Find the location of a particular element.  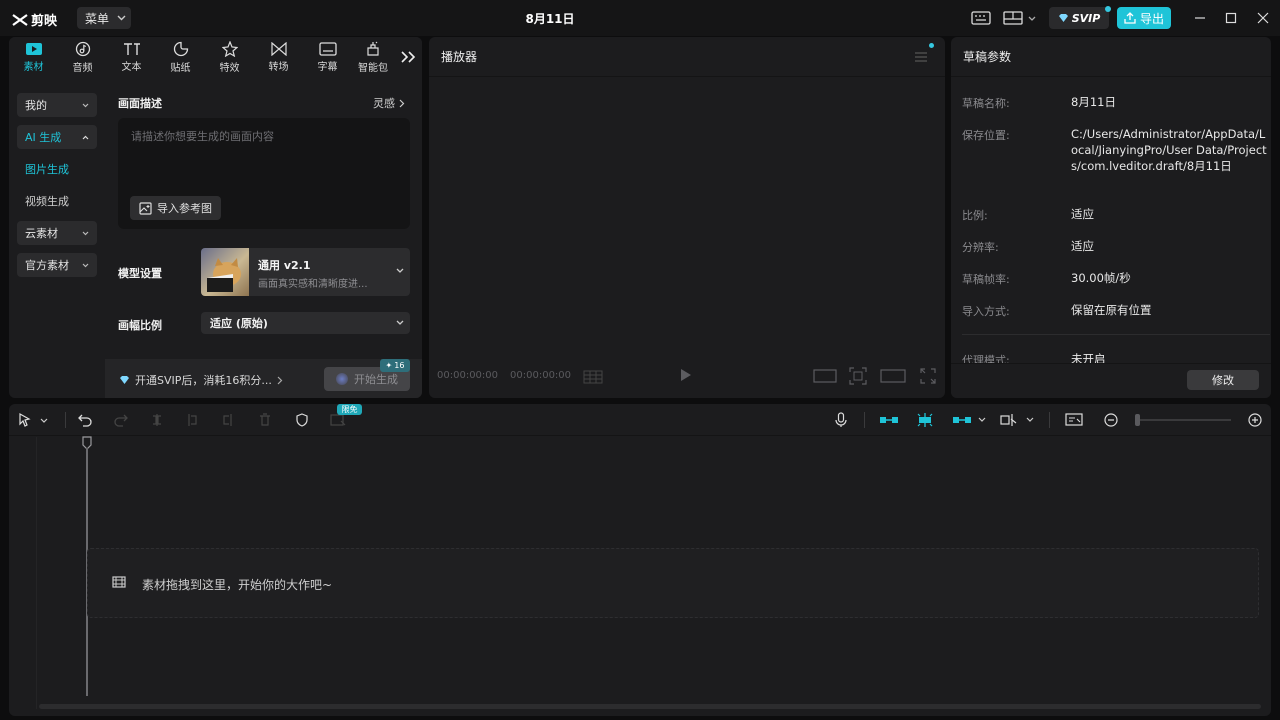

undo-icon is located at coordinates (85, 420).